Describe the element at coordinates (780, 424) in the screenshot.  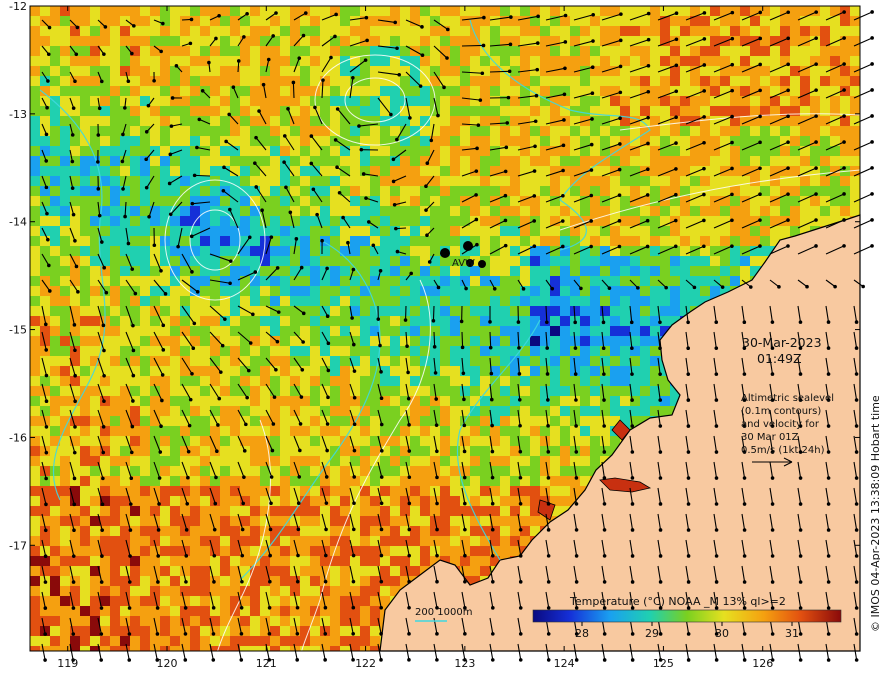
I see `altimetry-line: and velocity for` at that location.